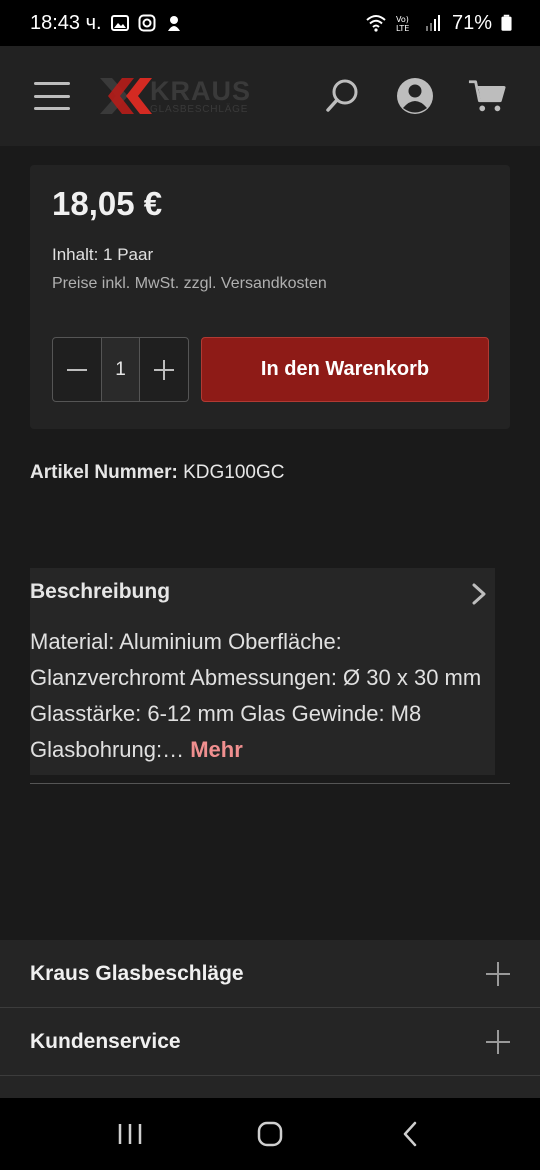  What do you see at coordinates (402, 28) in the screenshot?
I see `svg-text: LTE` at bounding box center [402, 28].